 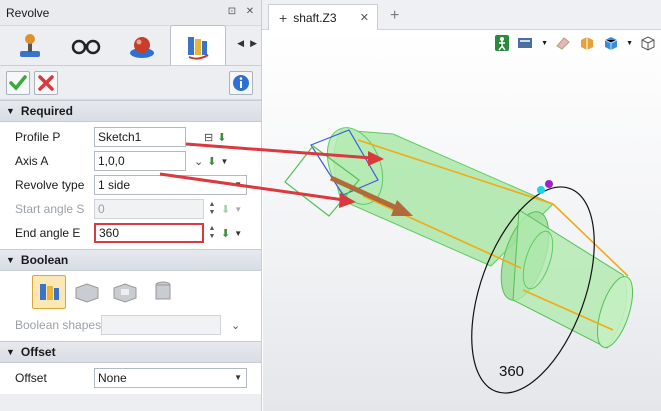 I want to click on add-shape-icon, so click(x=86, y=293).